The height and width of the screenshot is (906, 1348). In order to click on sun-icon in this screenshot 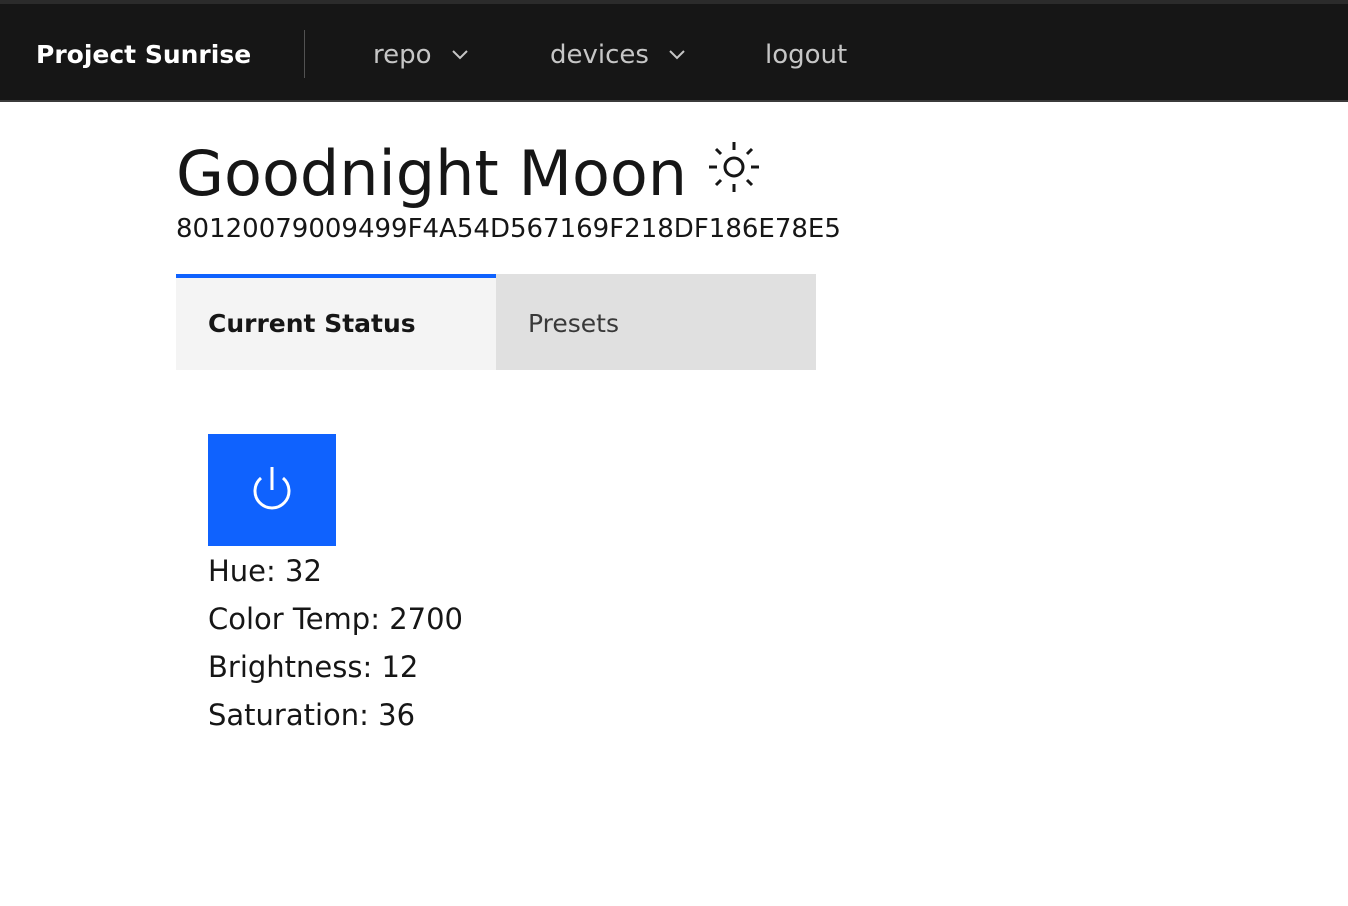, I will do `click(734, 167)`.